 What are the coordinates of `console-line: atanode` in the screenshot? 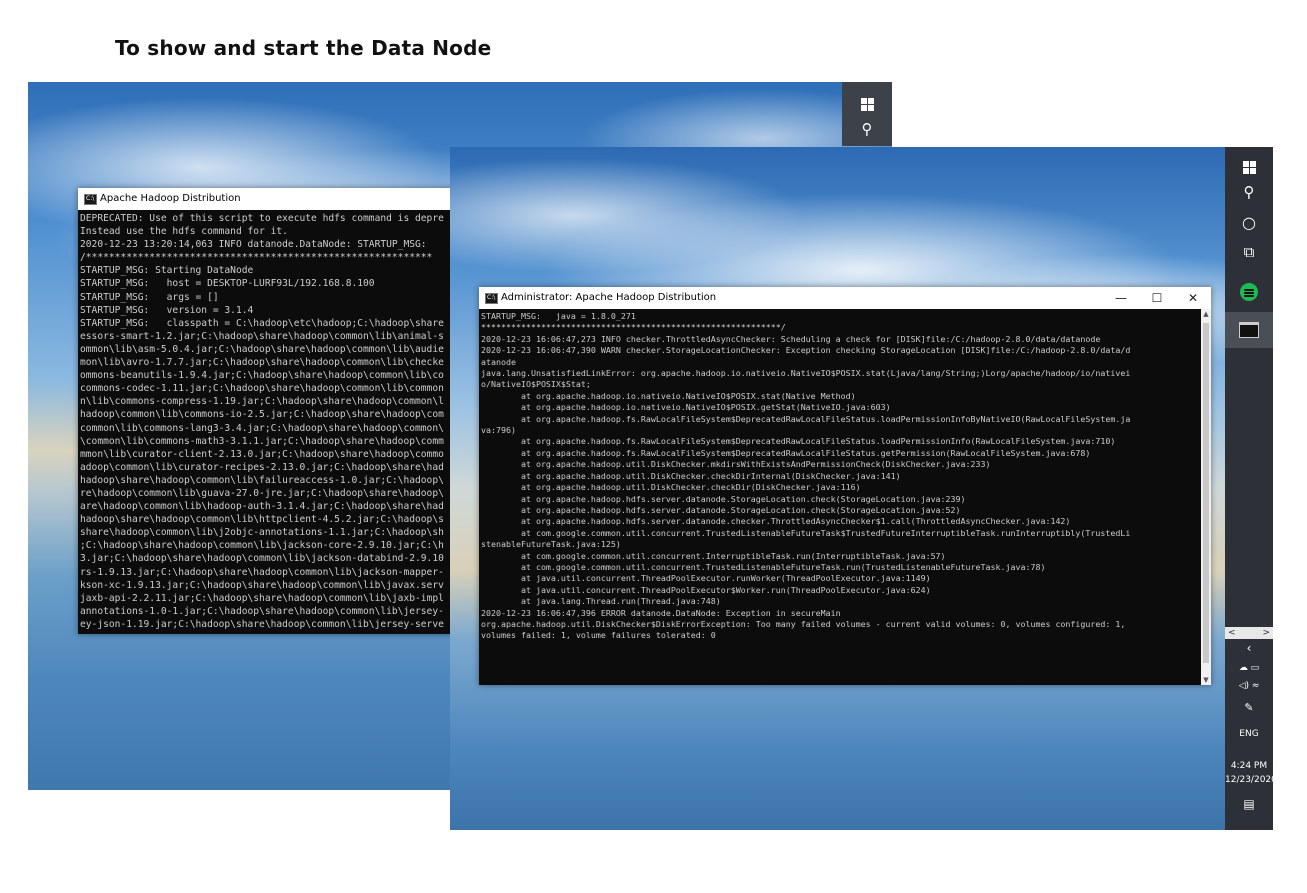 It's located at (498, 361).